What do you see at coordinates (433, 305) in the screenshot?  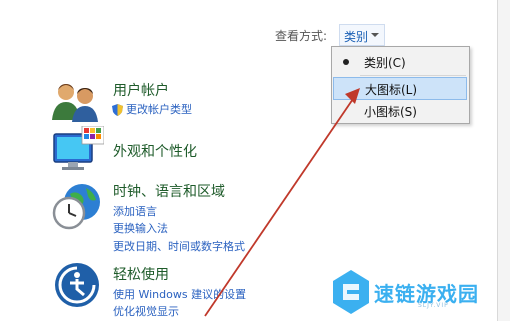 I see `watermark-url: SLJY.VIP` at bounding box center [433, 305].